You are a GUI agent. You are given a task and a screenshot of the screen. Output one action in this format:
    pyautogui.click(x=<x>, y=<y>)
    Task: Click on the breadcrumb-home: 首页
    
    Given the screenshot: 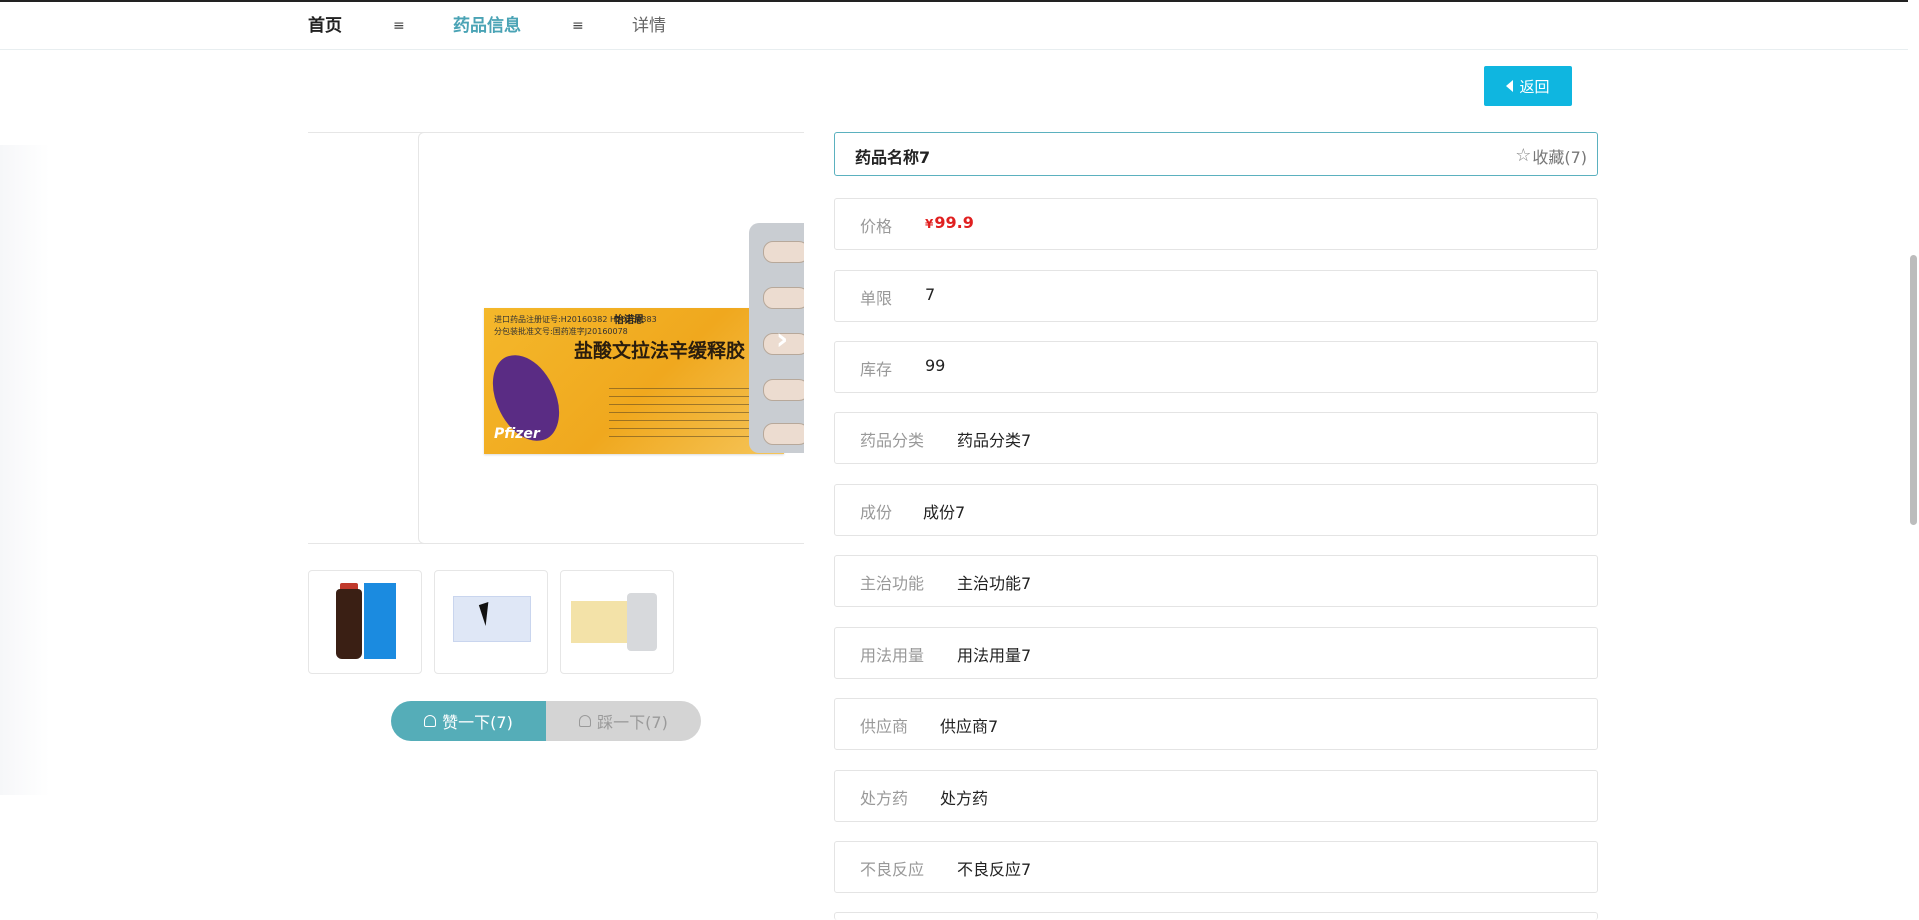 What is the action you would take?
    pyautogui.click(x=325, y=26)
    